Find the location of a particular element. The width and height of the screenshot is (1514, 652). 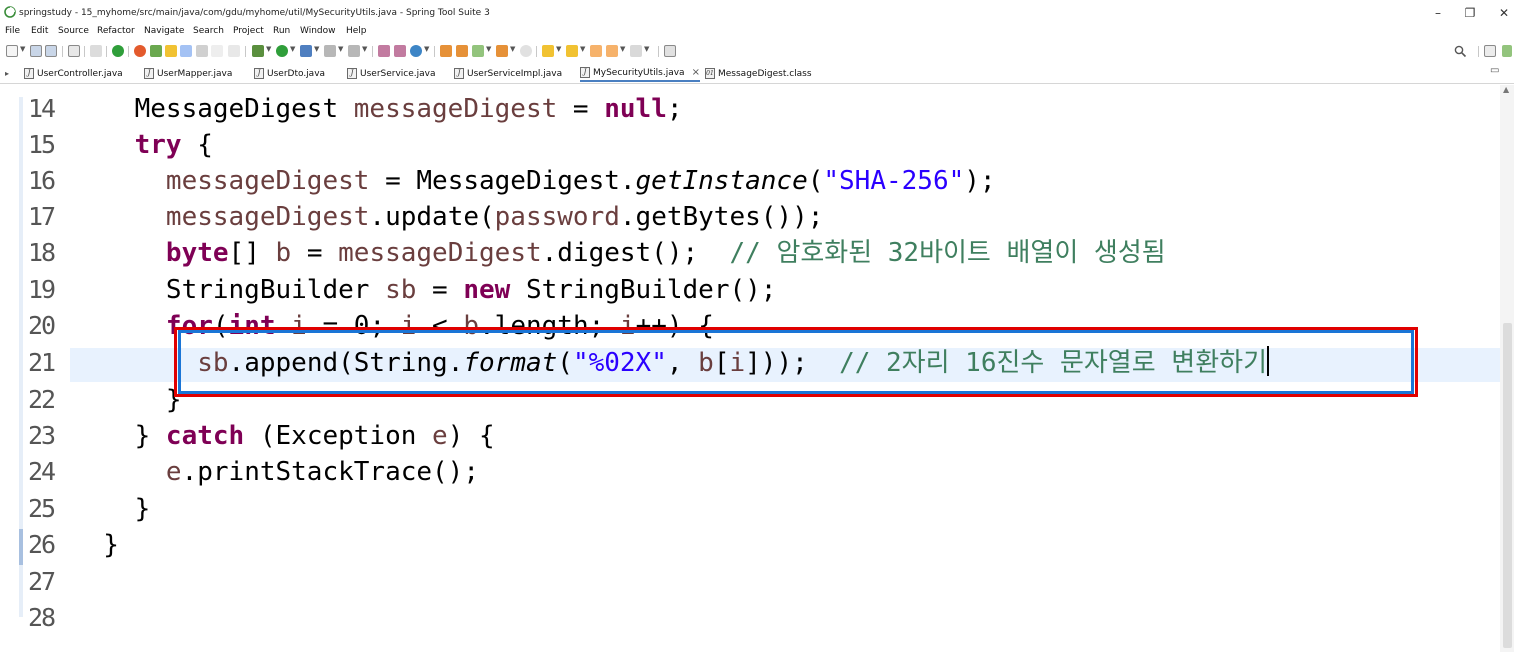

open-task-icon is located at coordinates (462, 51).